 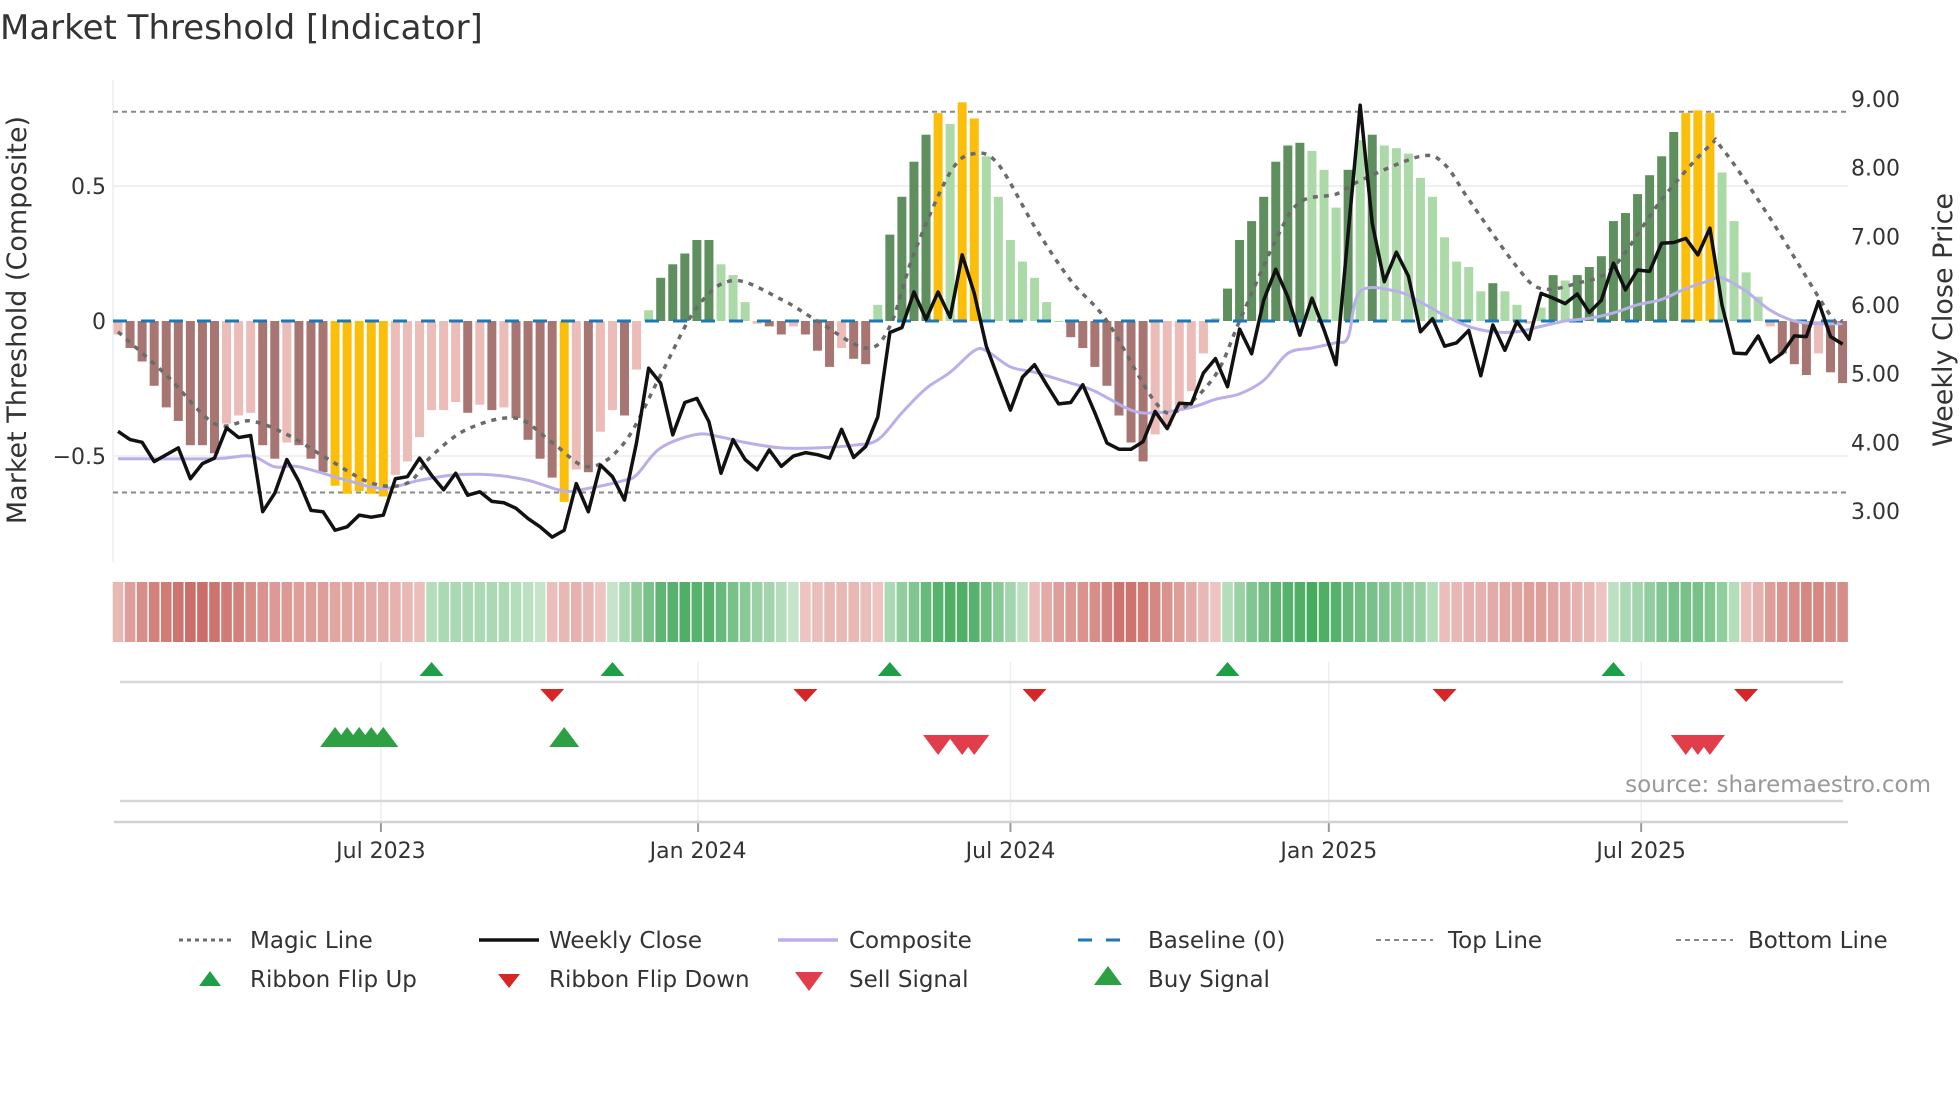 I want to click on legend-item-ribbon-flip-up: Ribbon Flip Up, so click(x=308, y=980).